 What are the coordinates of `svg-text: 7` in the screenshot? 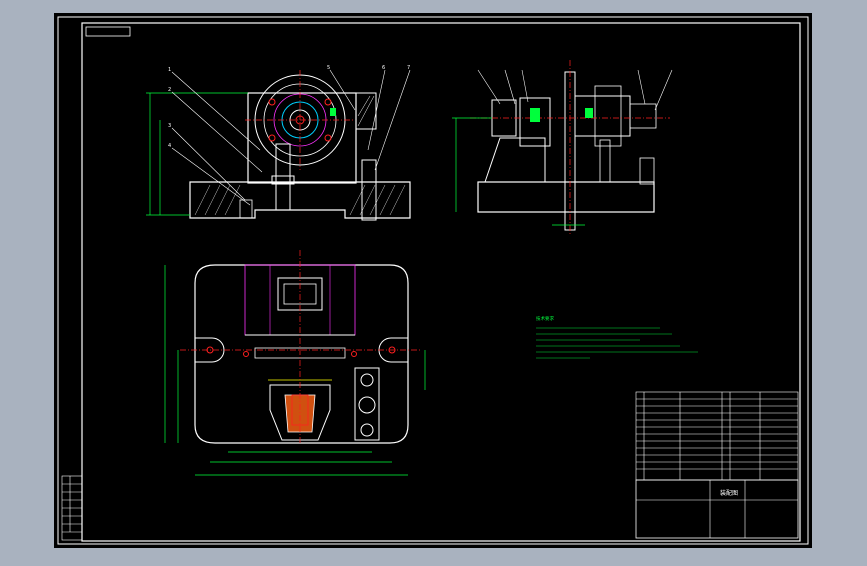 It's located at (408, 68).